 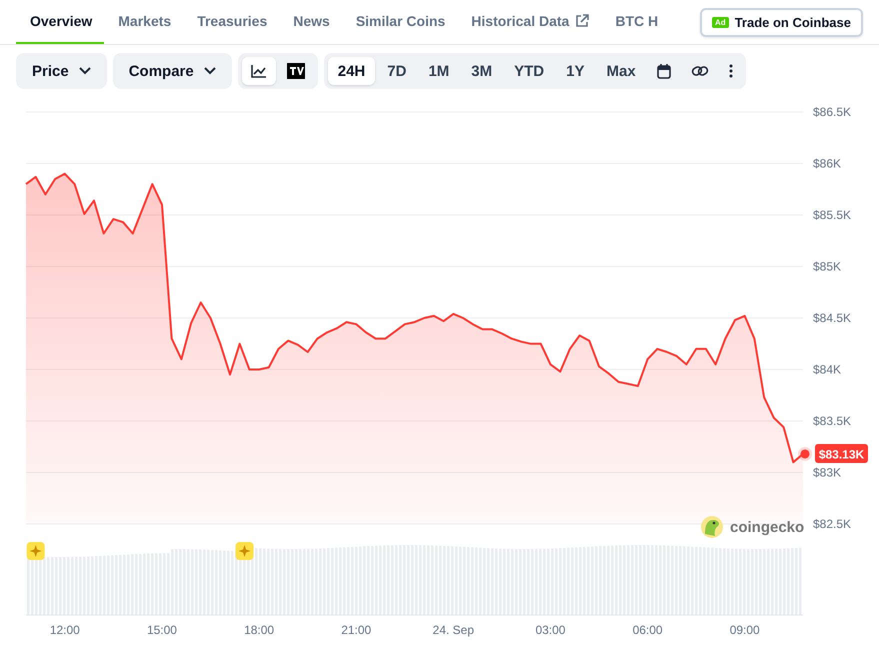 I want to click on range-tab: 1Y, so click(x=575, y=71).